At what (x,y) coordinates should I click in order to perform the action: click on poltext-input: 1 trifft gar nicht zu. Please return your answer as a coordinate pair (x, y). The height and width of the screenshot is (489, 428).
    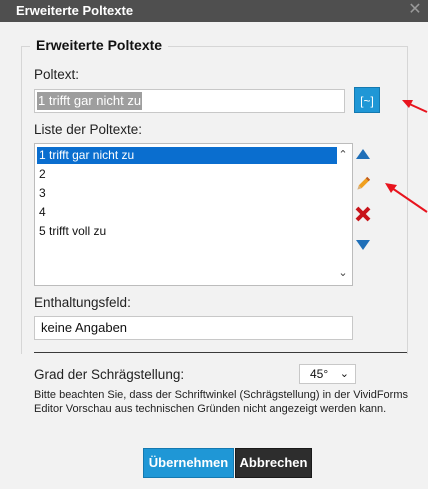
    Looking at the image, I should click on (189, 101).